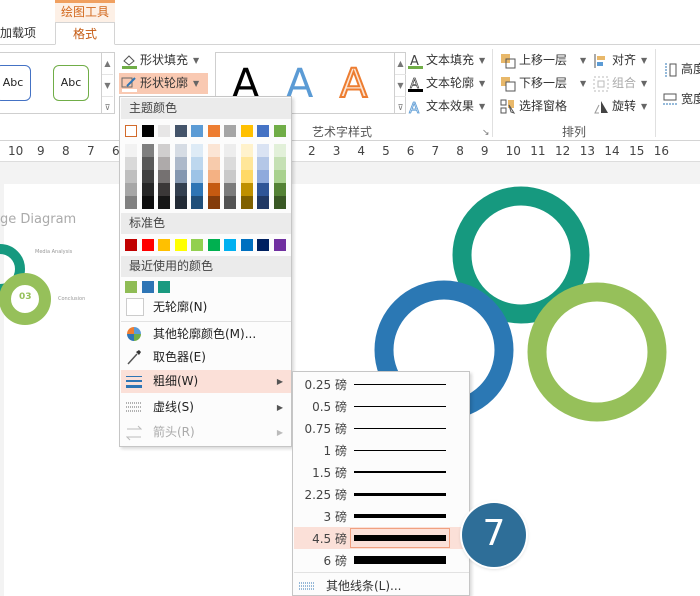 This screenshot has width=700, height=596. Describe the element at coordinates (381, 450) in the screenshot. I see `weight-option: 1 磅` at that location.